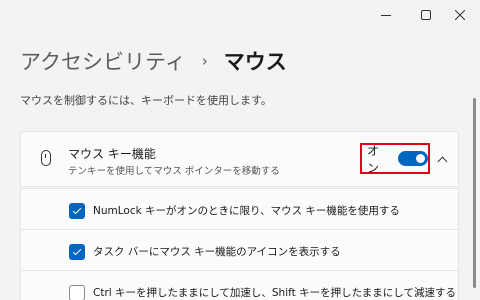  What do you see at coordinates (255, 62) in the screenshot?
I see `page-title: マウス` at bounding box center [255, 62].